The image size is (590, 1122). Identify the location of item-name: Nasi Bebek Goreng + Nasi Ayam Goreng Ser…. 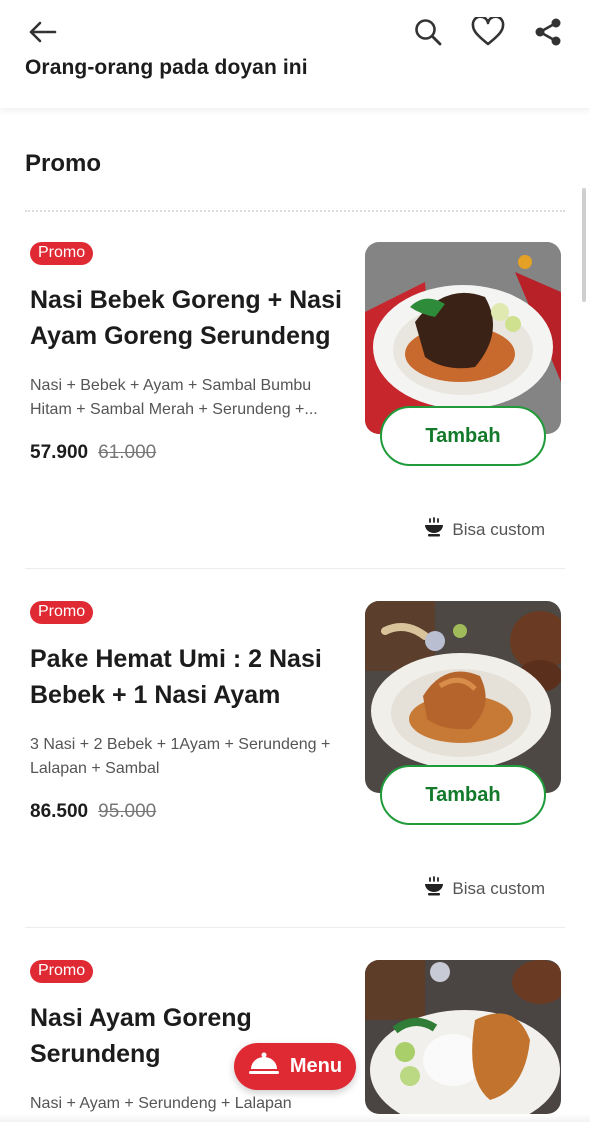
(186, 318).